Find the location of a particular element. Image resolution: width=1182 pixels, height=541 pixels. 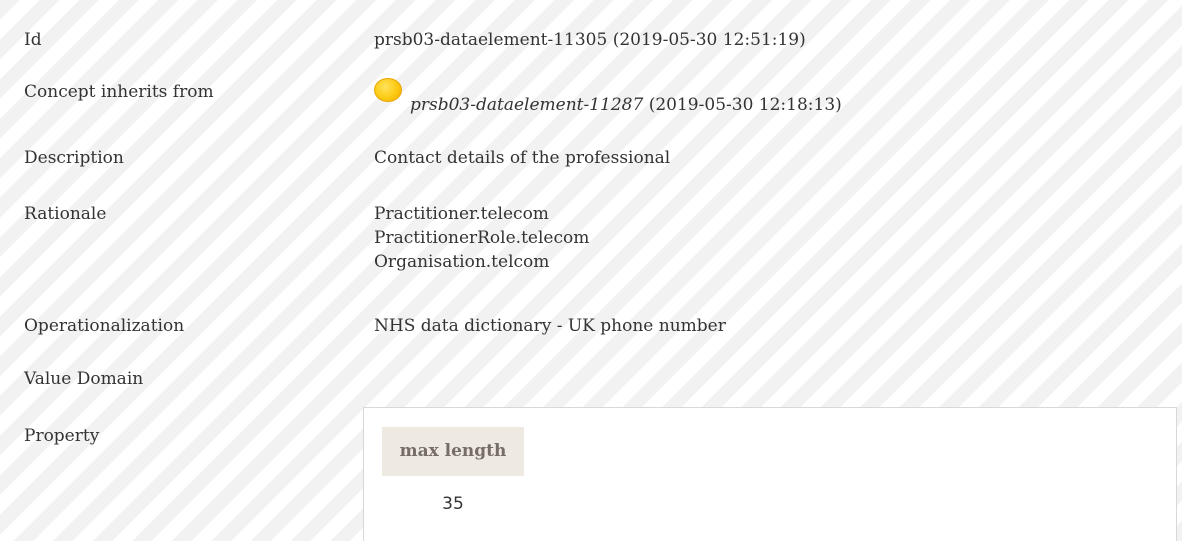

property-column-header: max length is located at coordinates (453, 451).